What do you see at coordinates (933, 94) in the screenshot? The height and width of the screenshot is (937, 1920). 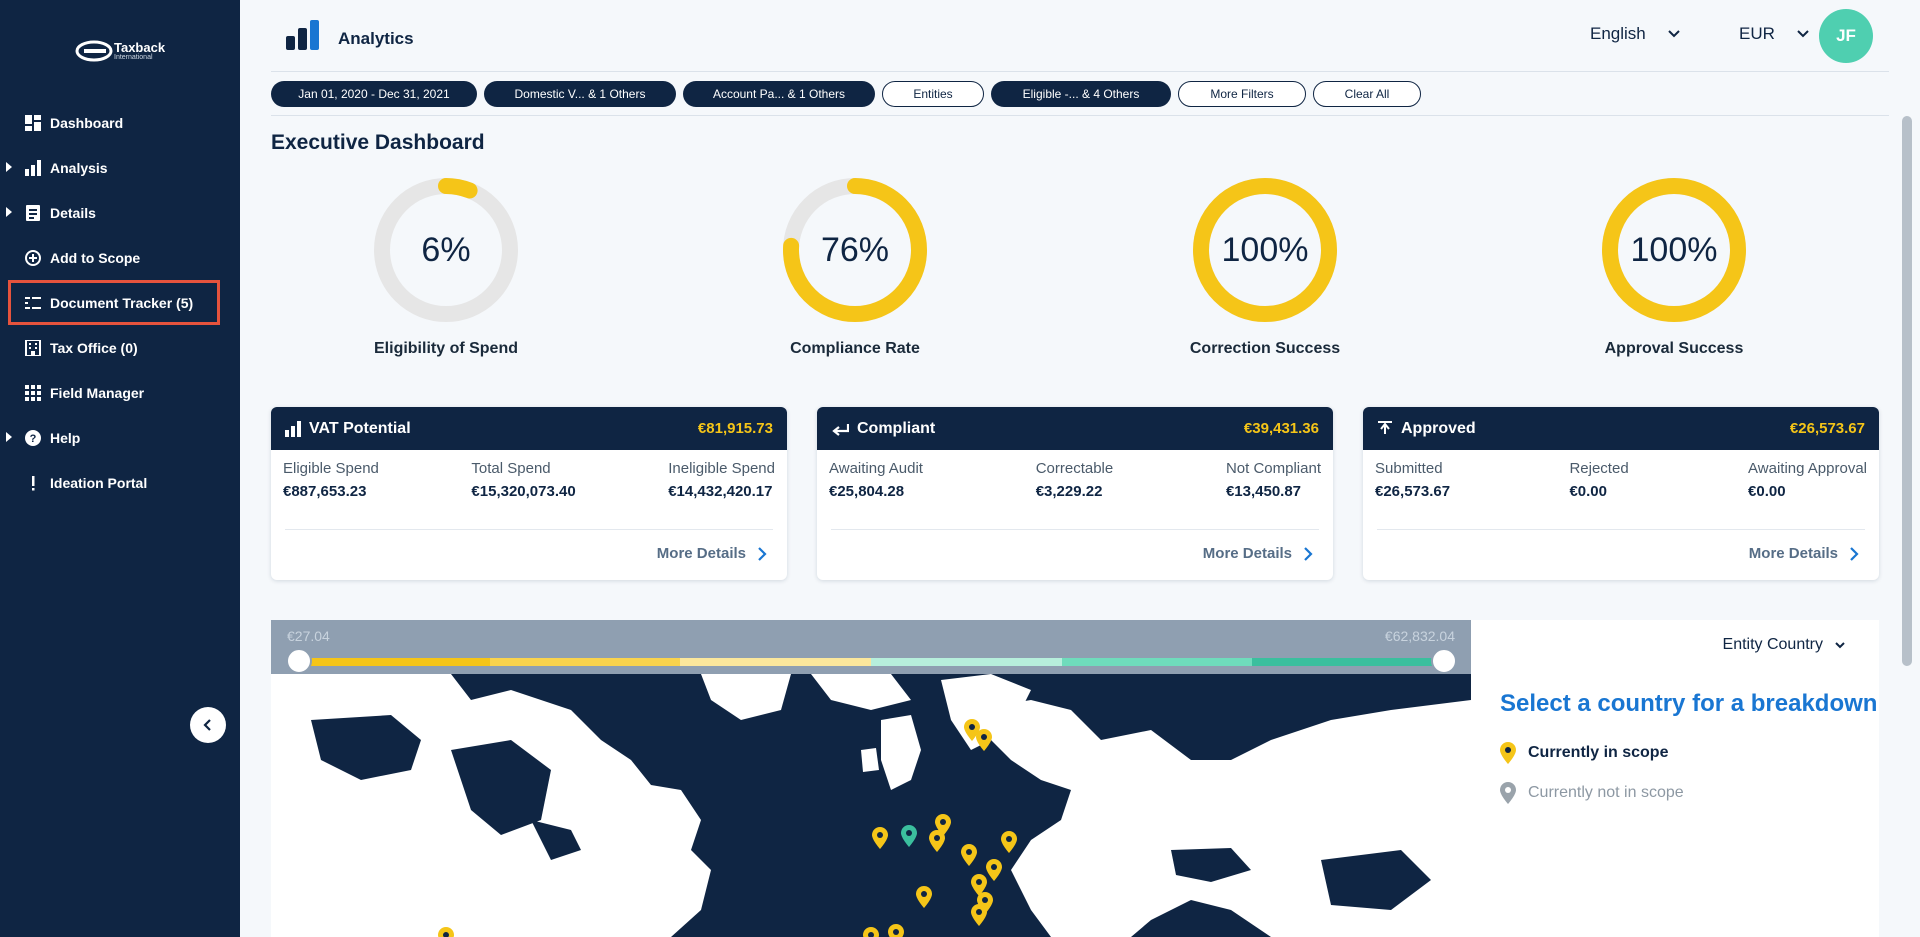 I see `filter-chip: Entities` at bounding box center [933, 94].